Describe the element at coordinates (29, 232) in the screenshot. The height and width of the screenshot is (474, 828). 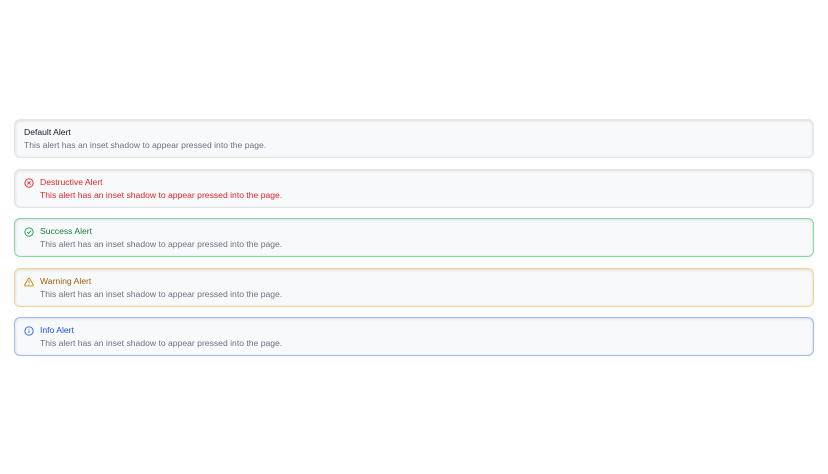
I see `check-circle-icon` at that location.